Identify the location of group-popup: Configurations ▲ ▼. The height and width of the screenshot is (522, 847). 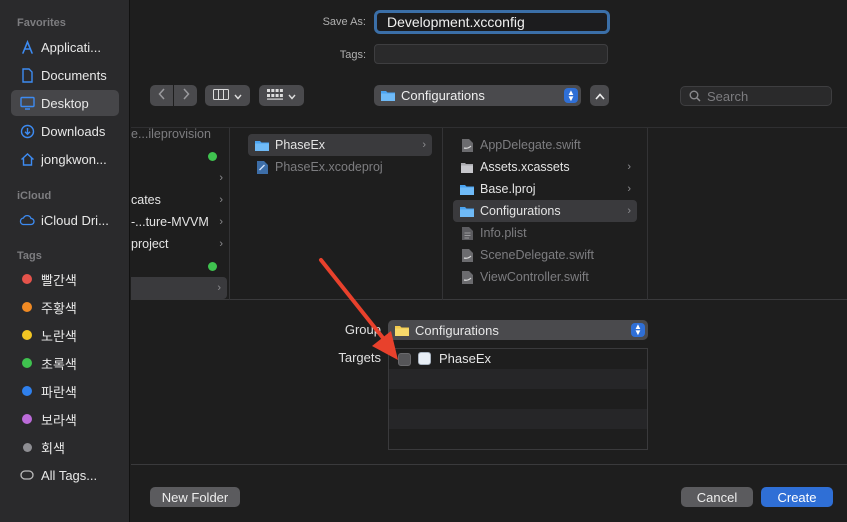
(518, 330).